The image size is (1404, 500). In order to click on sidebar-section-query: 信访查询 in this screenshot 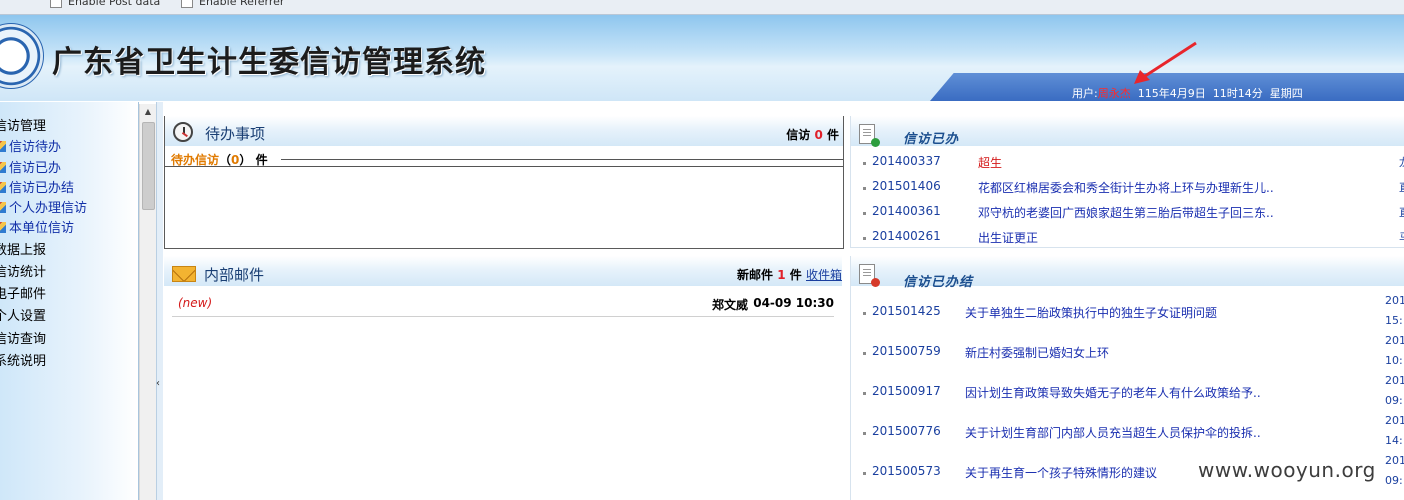, I will do `click(23, 337)`.